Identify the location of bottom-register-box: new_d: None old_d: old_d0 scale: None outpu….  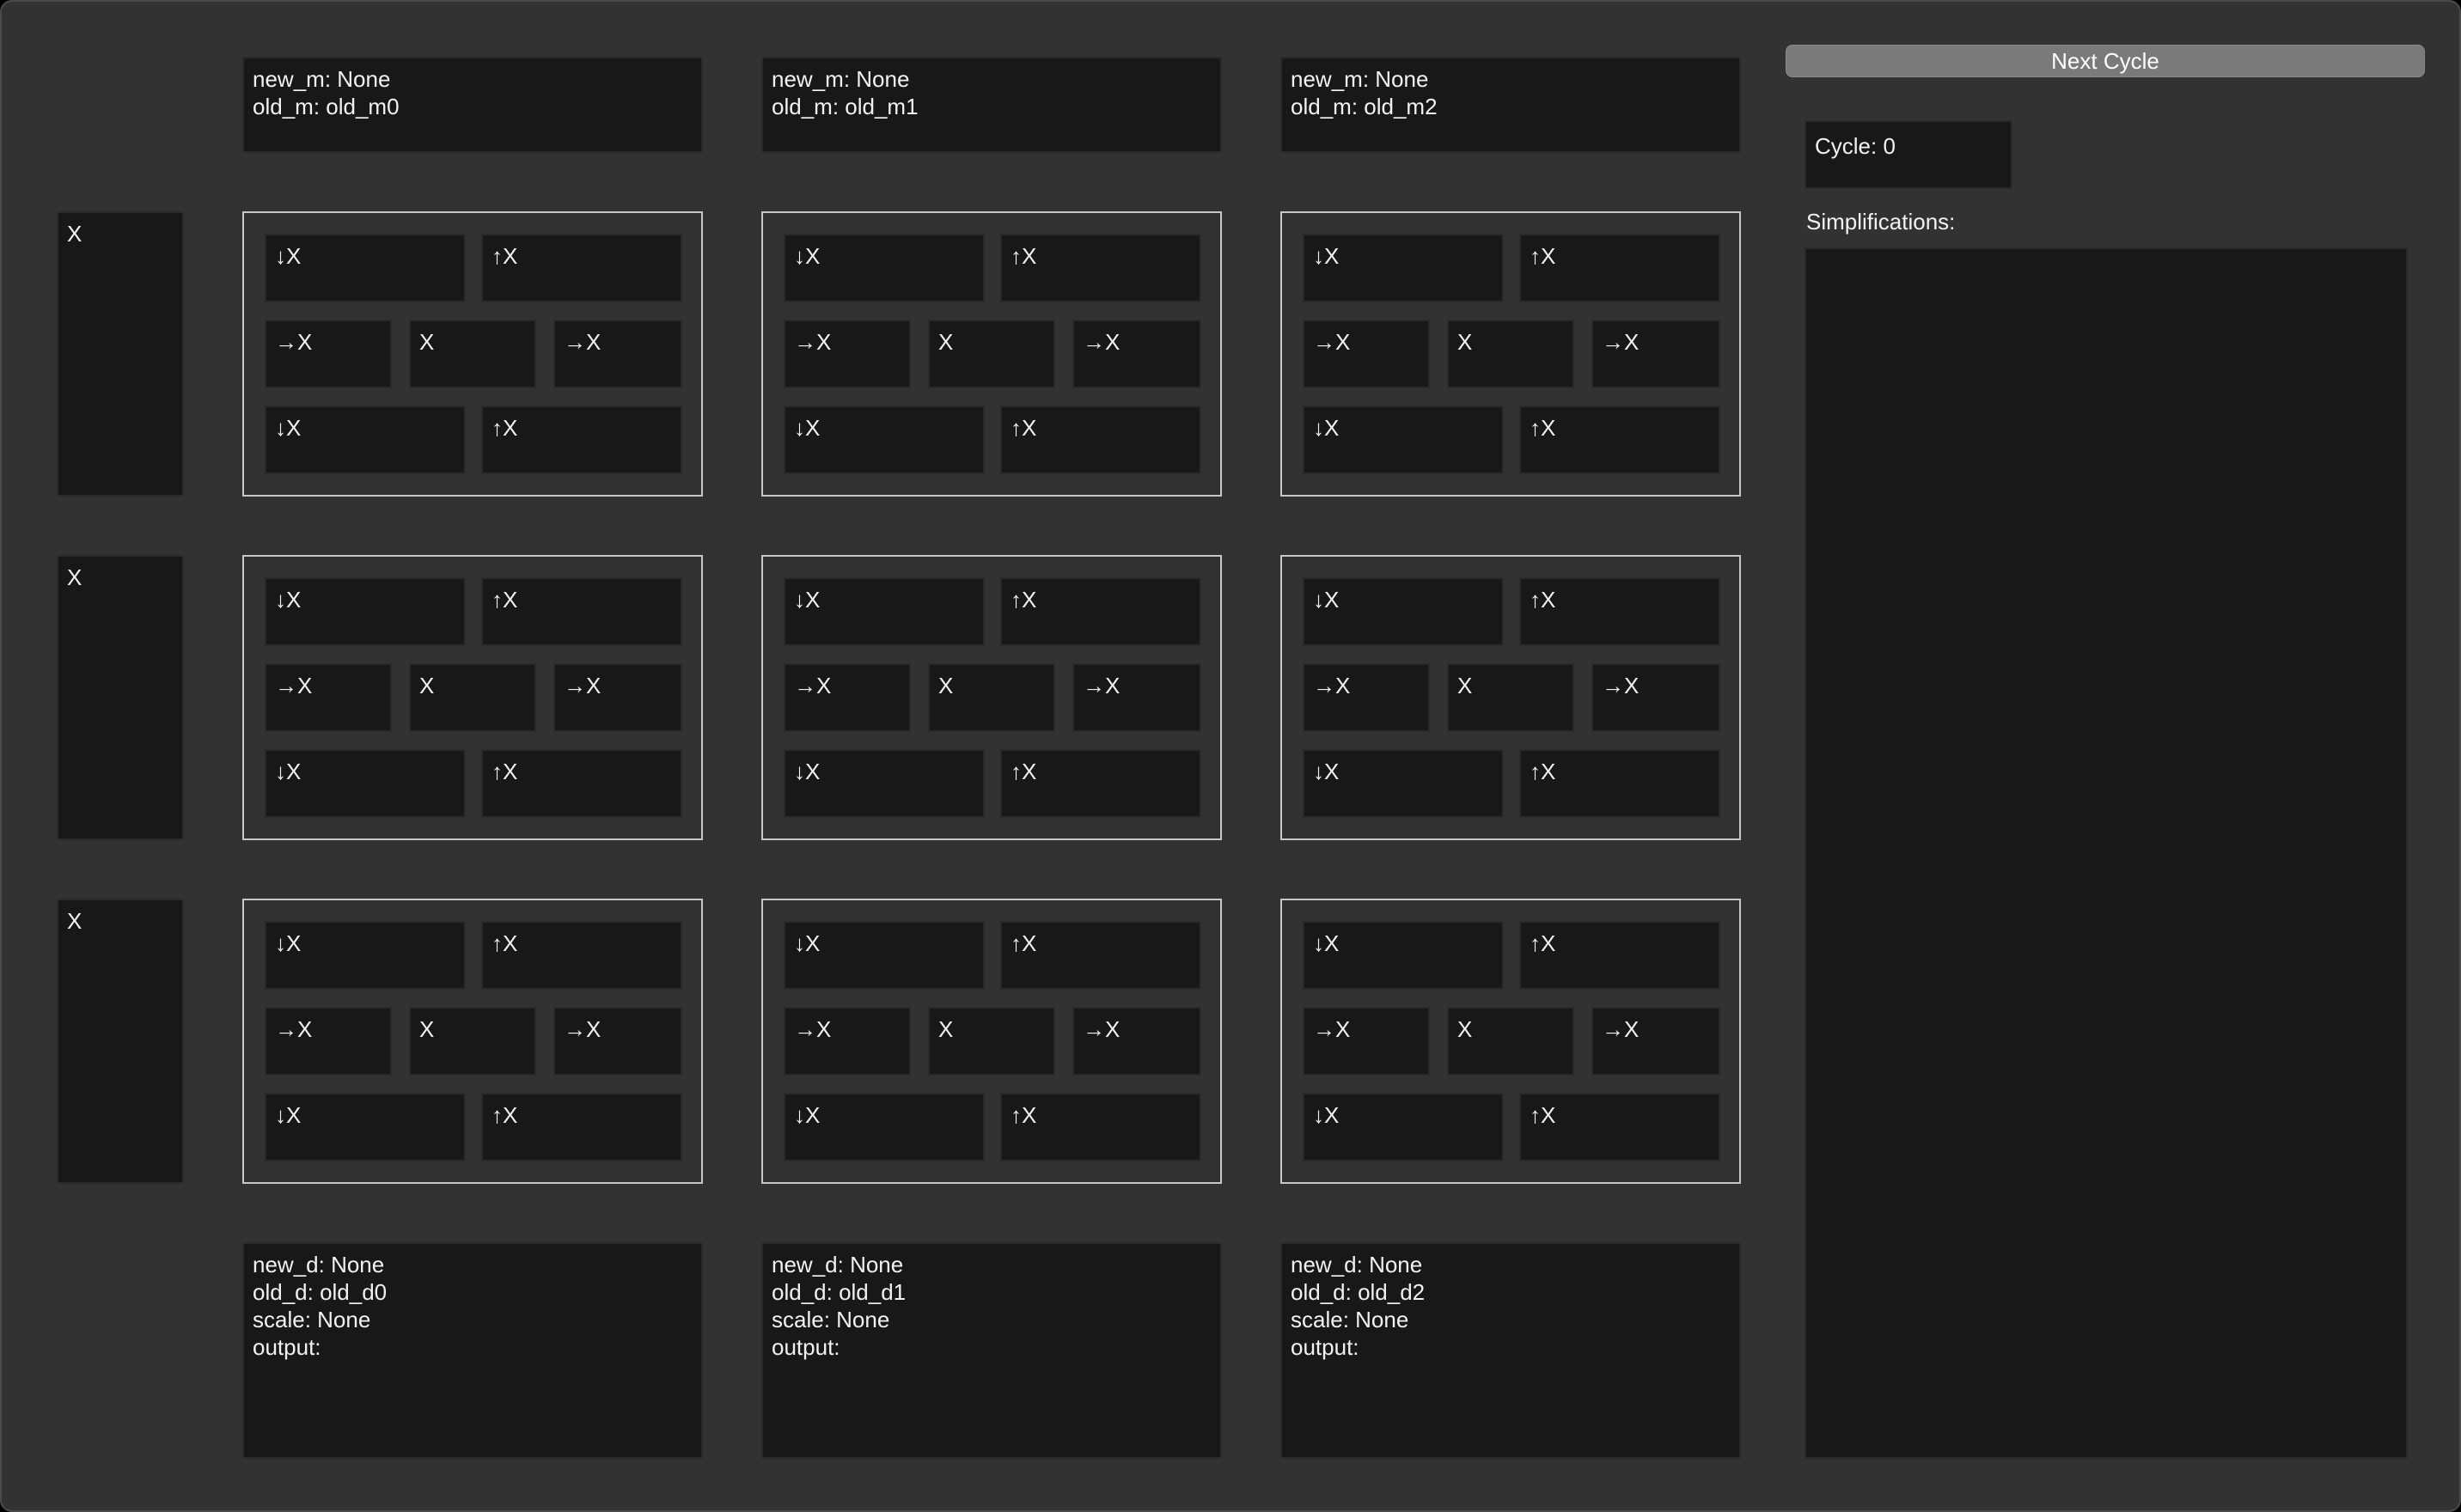
(472, 1350).